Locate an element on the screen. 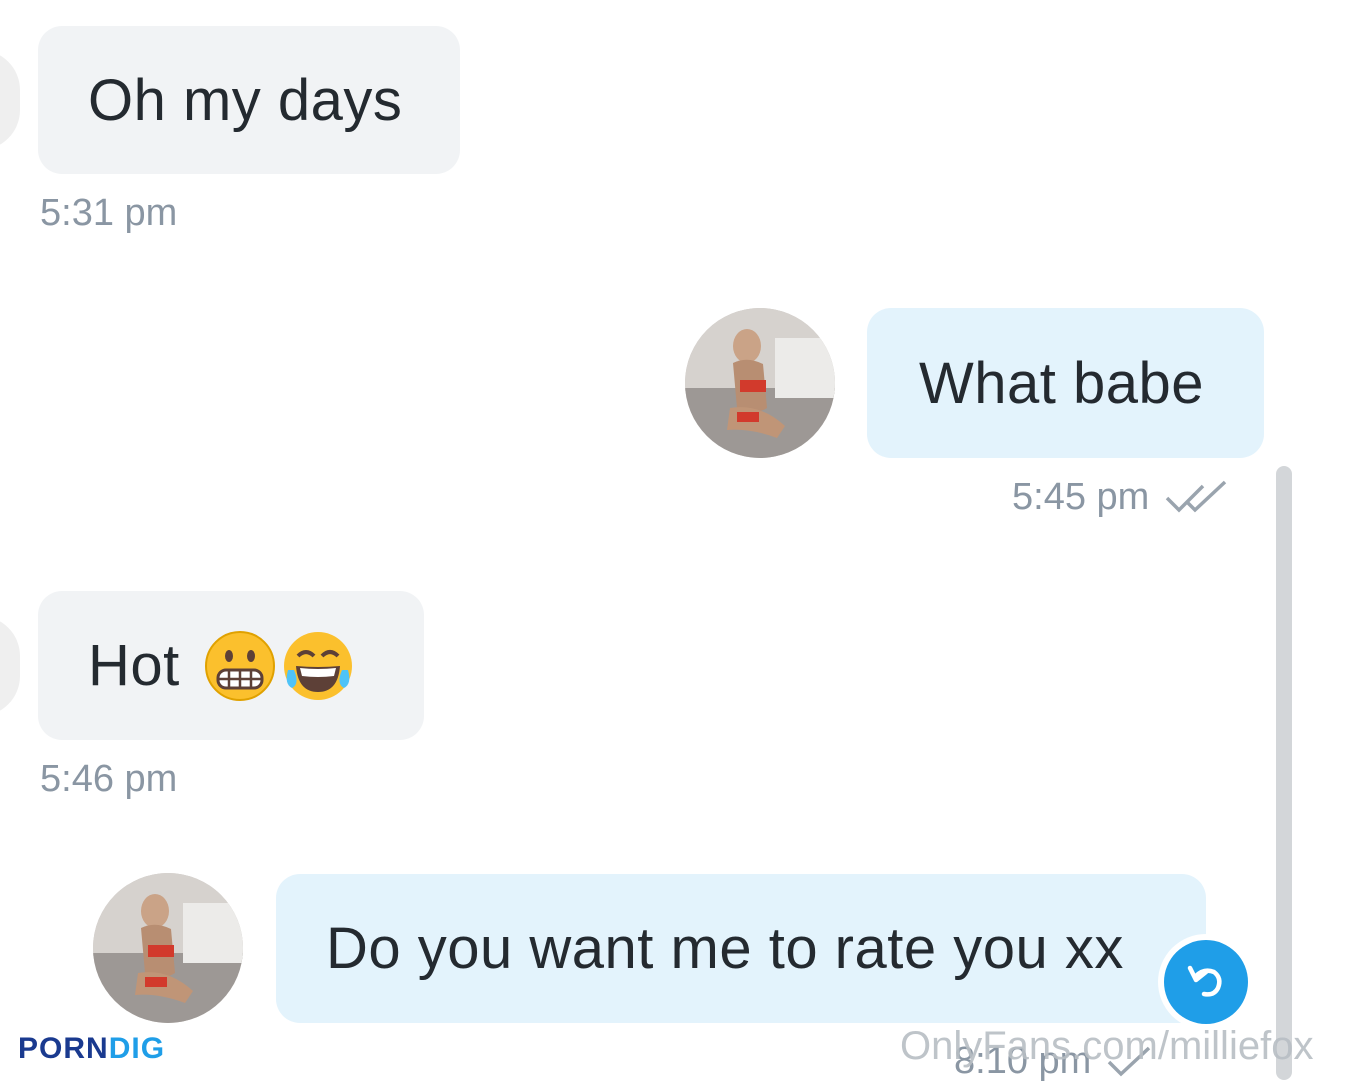  porndig-watermark: PORNDIG is located at coordinates (91, 1049).